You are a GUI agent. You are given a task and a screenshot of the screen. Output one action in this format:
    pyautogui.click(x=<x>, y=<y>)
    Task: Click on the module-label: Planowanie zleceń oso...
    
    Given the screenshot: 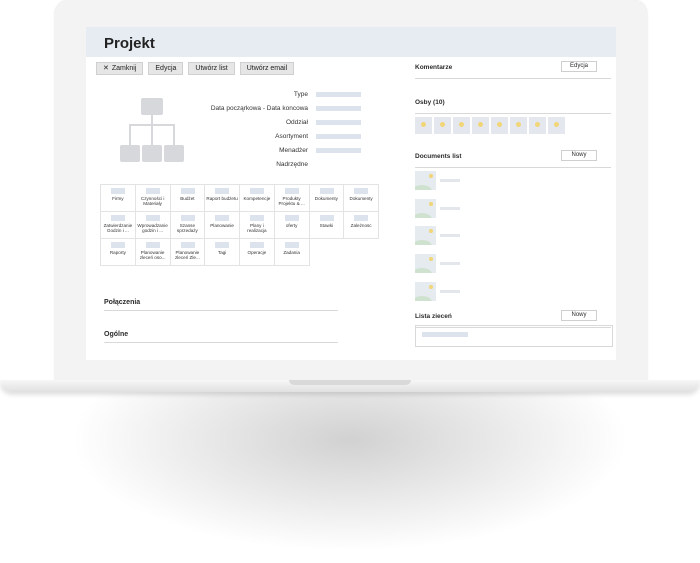 What is the action you would take?
    pyautogui.click(x=152, y=255)
    